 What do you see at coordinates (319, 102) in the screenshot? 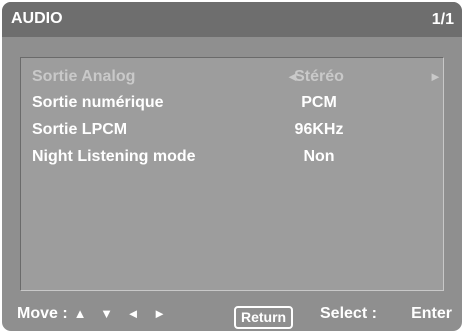
I see `setting-value: PCM` at bounding box center [319, 102].